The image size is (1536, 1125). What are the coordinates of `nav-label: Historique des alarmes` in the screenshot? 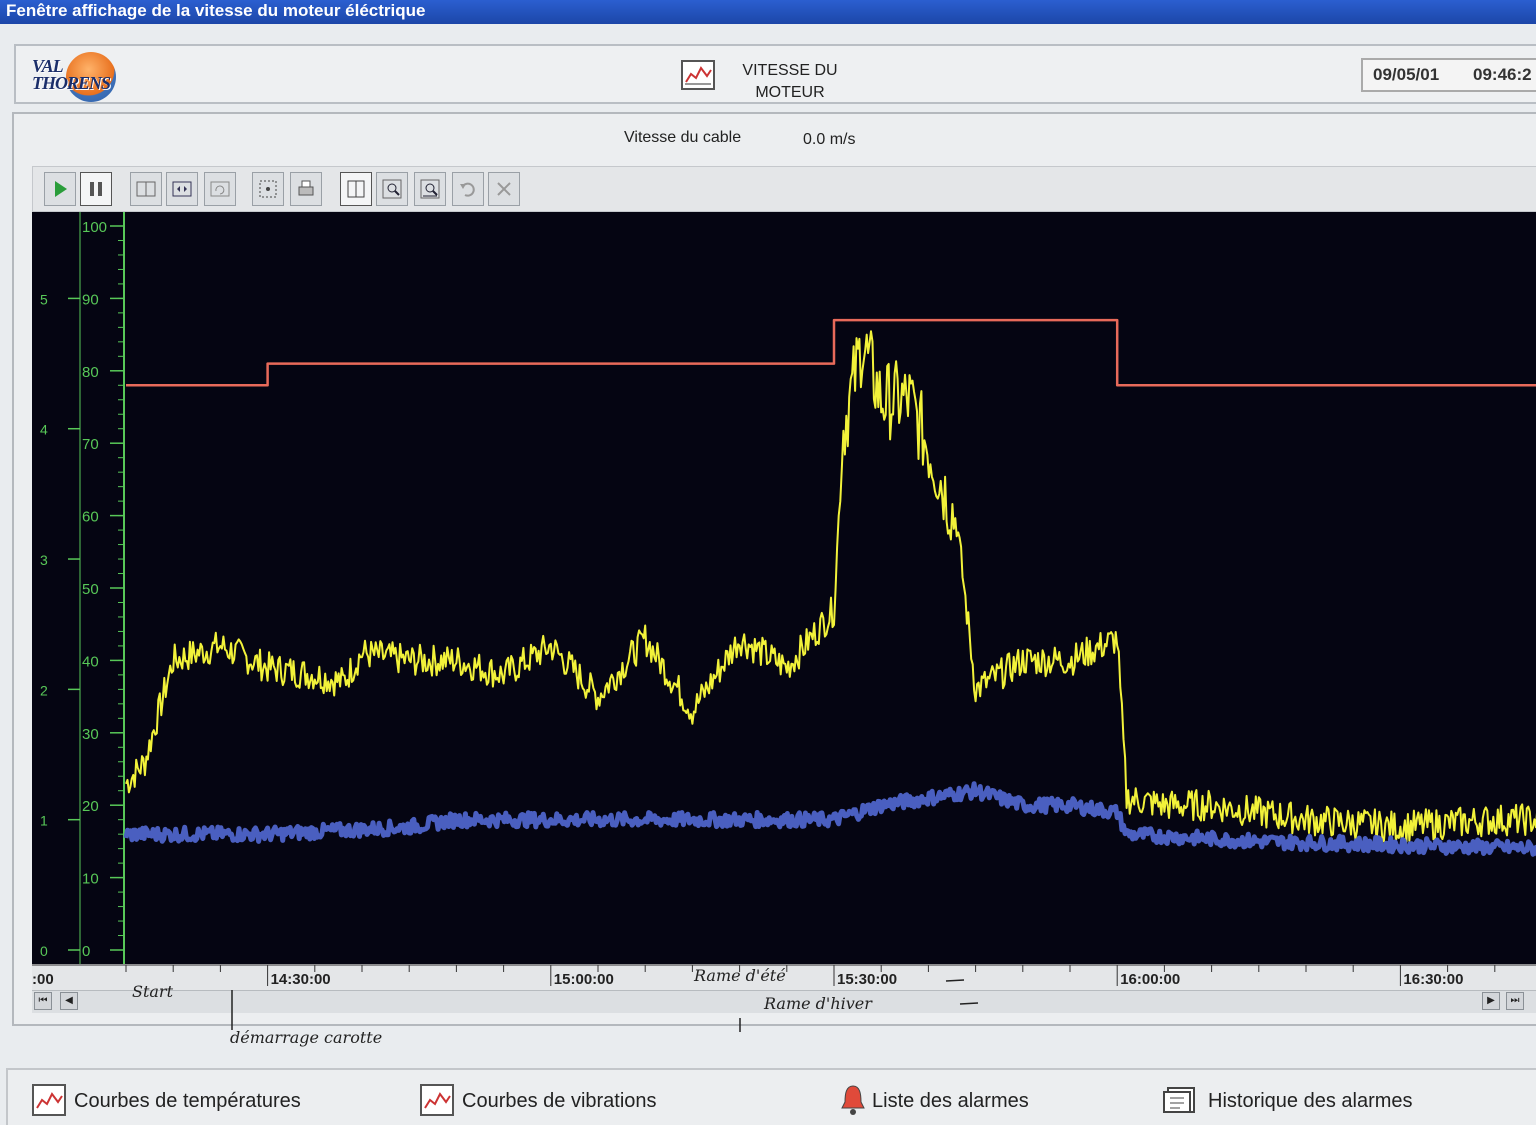 It's located at (1310, 1101).